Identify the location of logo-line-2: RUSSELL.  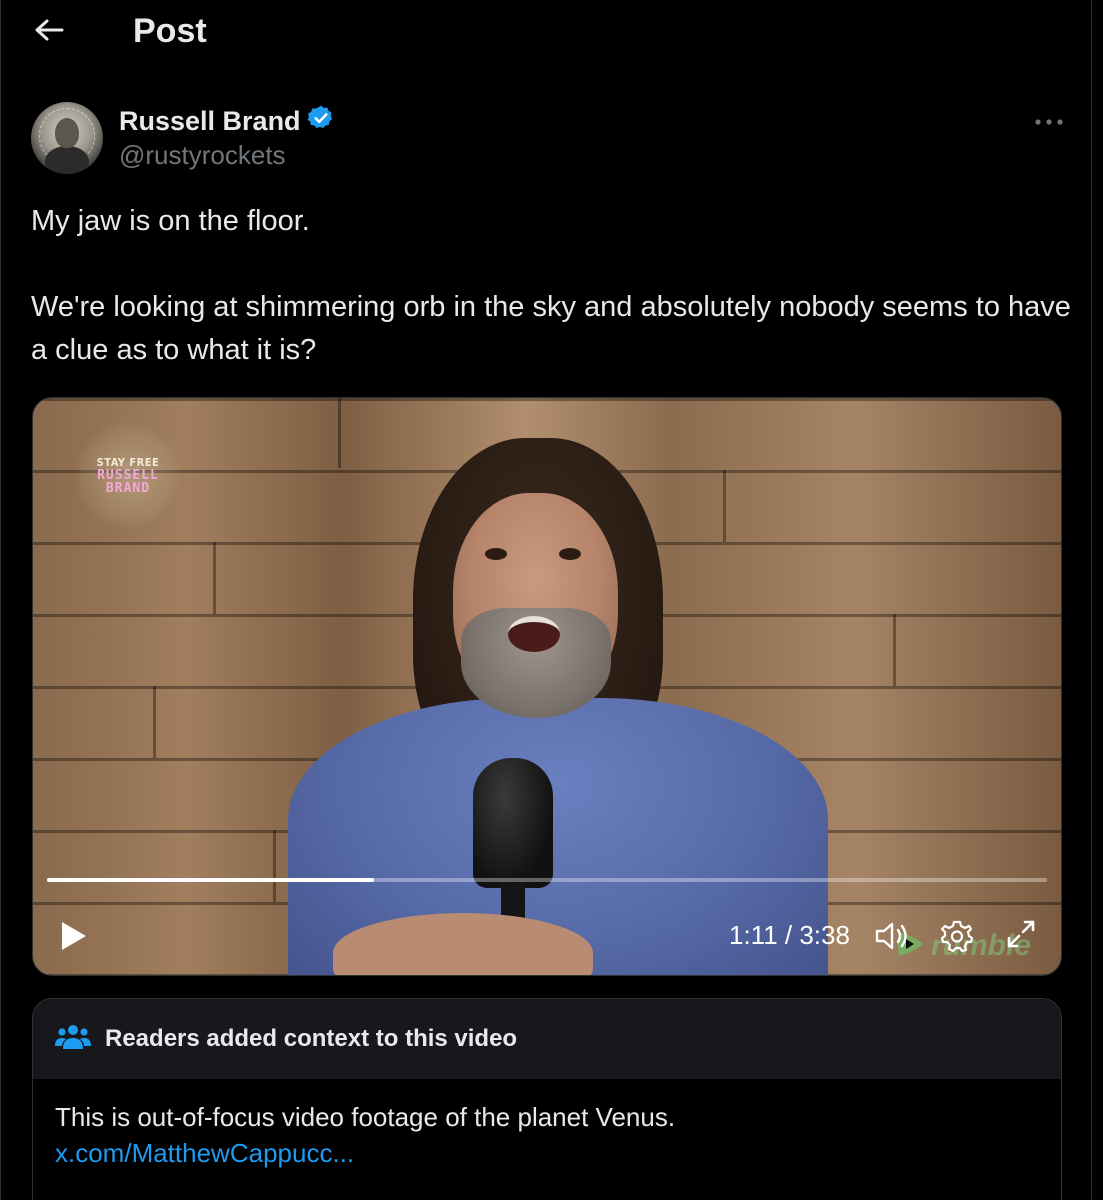
(128, 475).